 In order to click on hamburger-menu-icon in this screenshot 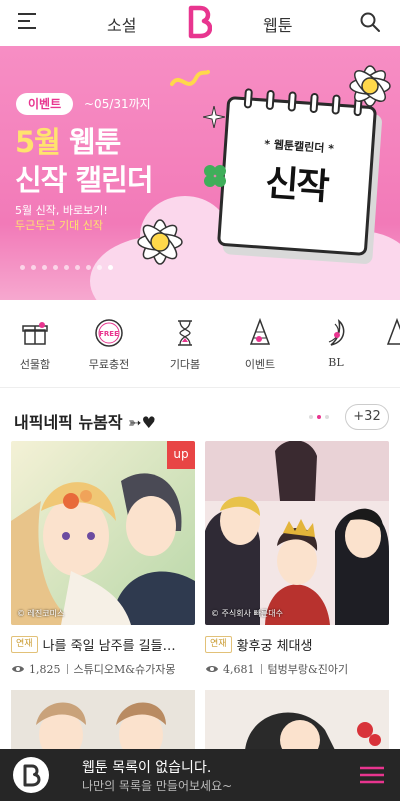, I will do `click(29, 22)`.